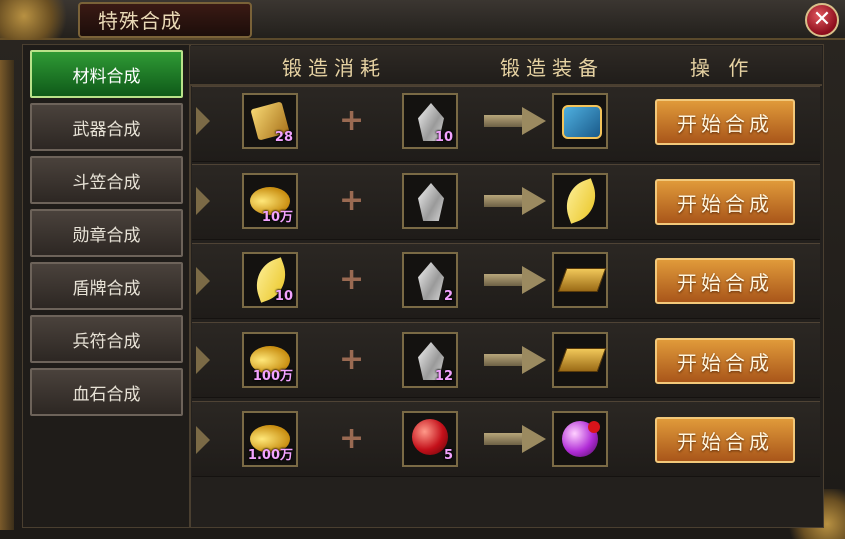 The image size is (845, 539). What do you see at coordinates (430, 360) in the screenshot?
I see `cost-slot-2: 12` at bounding box center [430, 360].